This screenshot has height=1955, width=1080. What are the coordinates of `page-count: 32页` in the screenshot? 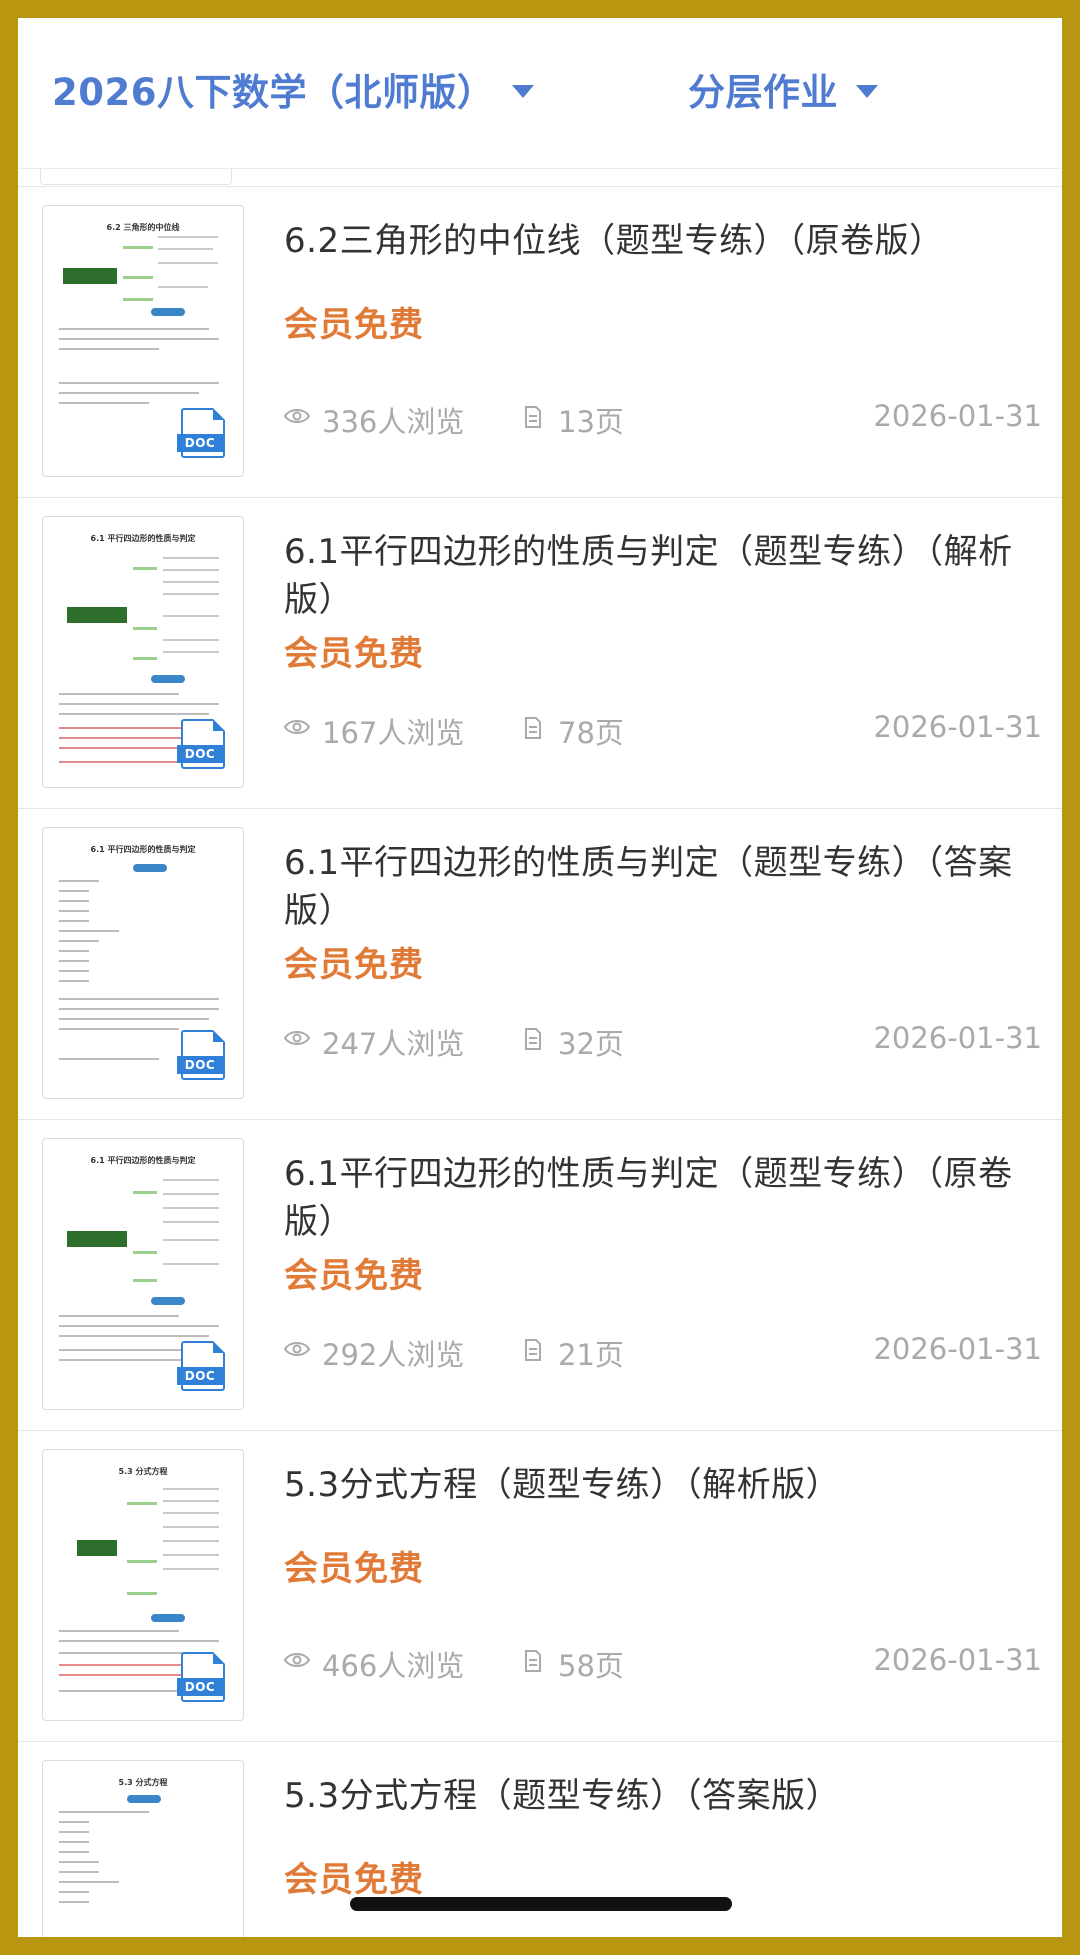 It's located at (591, 1044).